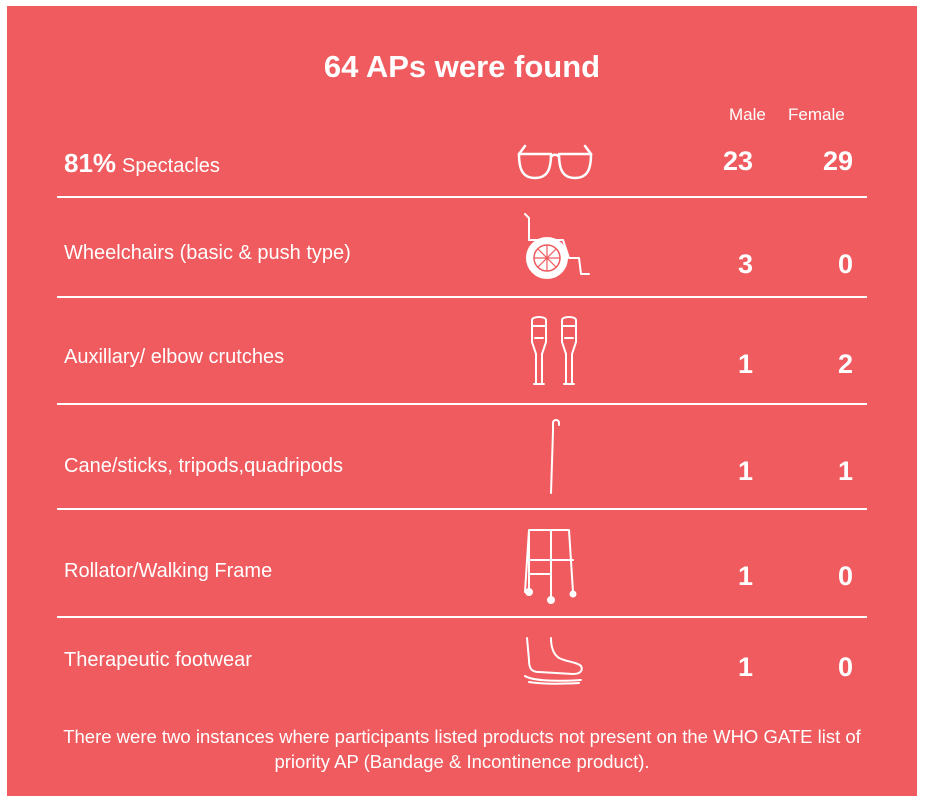 This screenshot has width=925, height=803. Describe the element at coordinates (207, 253) in the screenshot. I see `row-label: Wheelchairs (basic & push type)` at that location.